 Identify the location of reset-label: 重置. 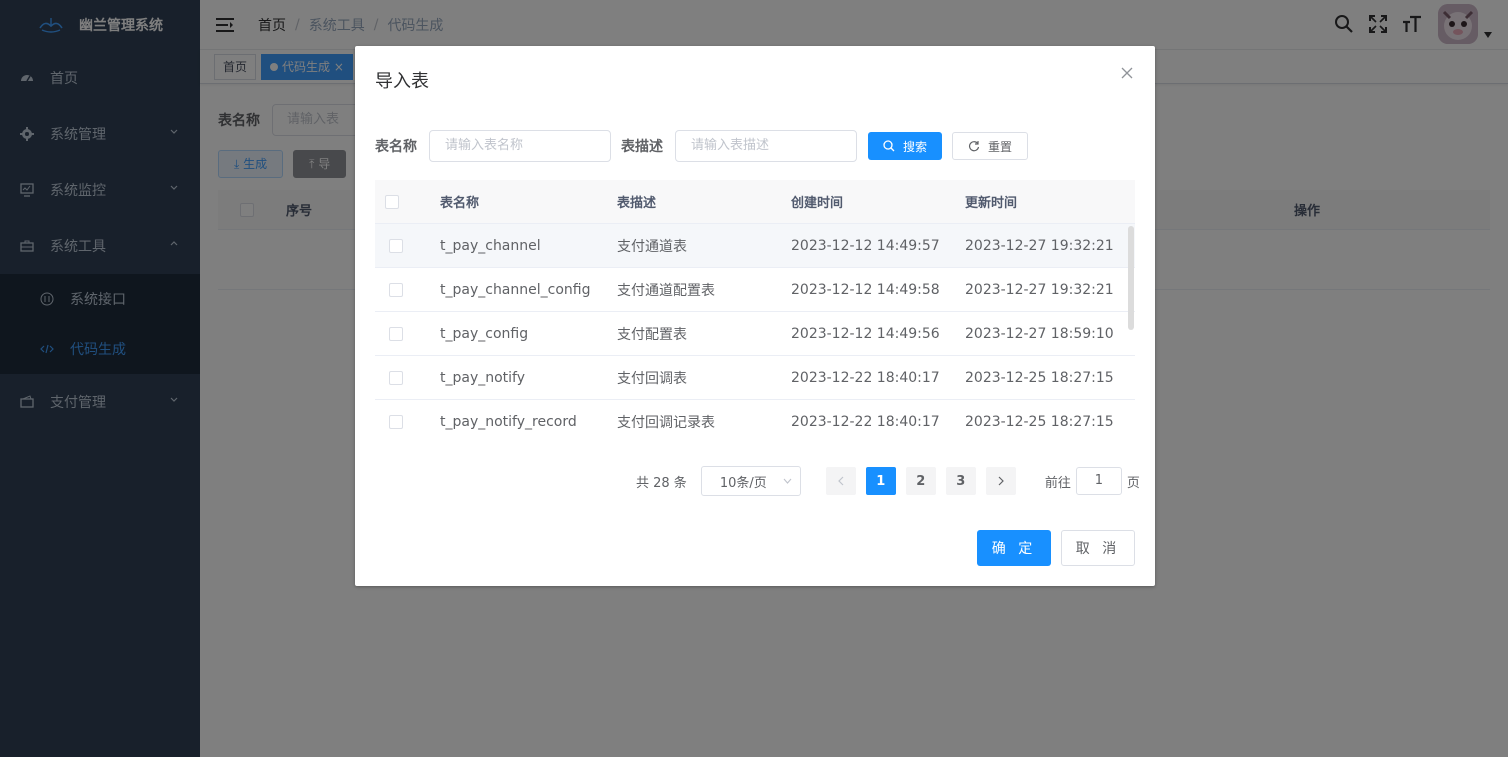
(1000, 146).